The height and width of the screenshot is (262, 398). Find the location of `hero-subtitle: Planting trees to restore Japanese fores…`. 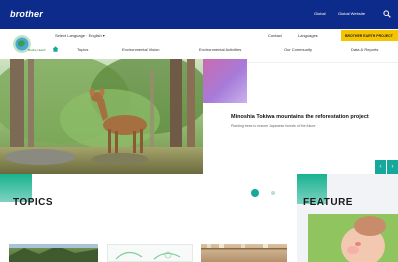

hero-subtitle: Planting trees to restore Japanese fores… is located at coordinates (273, 126).